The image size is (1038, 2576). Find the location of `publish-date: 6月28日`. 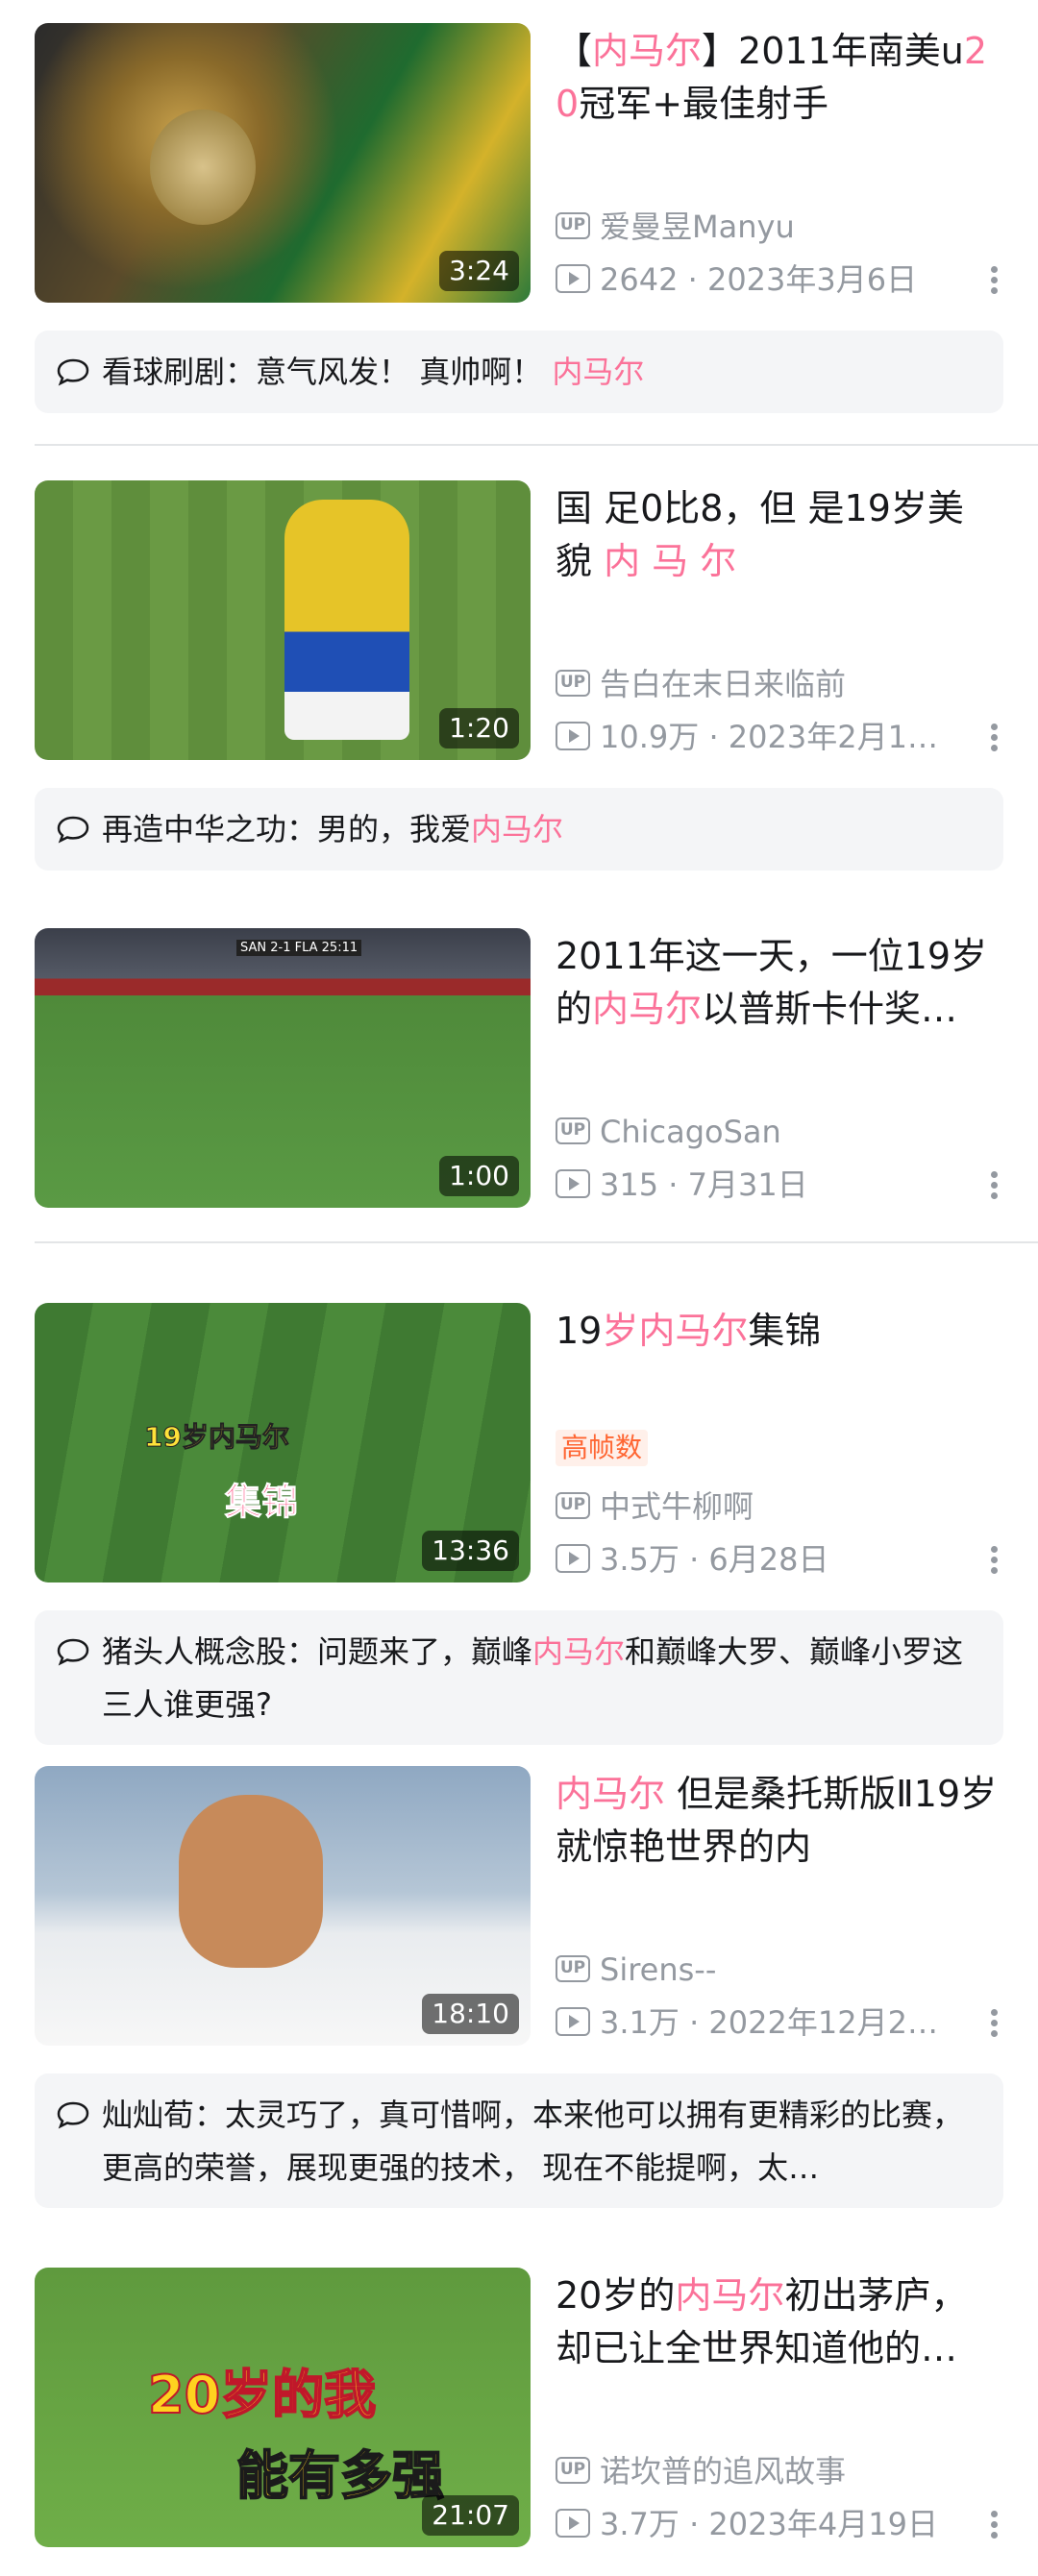

publish-date: 6月28日 is located at coordinates (768, 1559).